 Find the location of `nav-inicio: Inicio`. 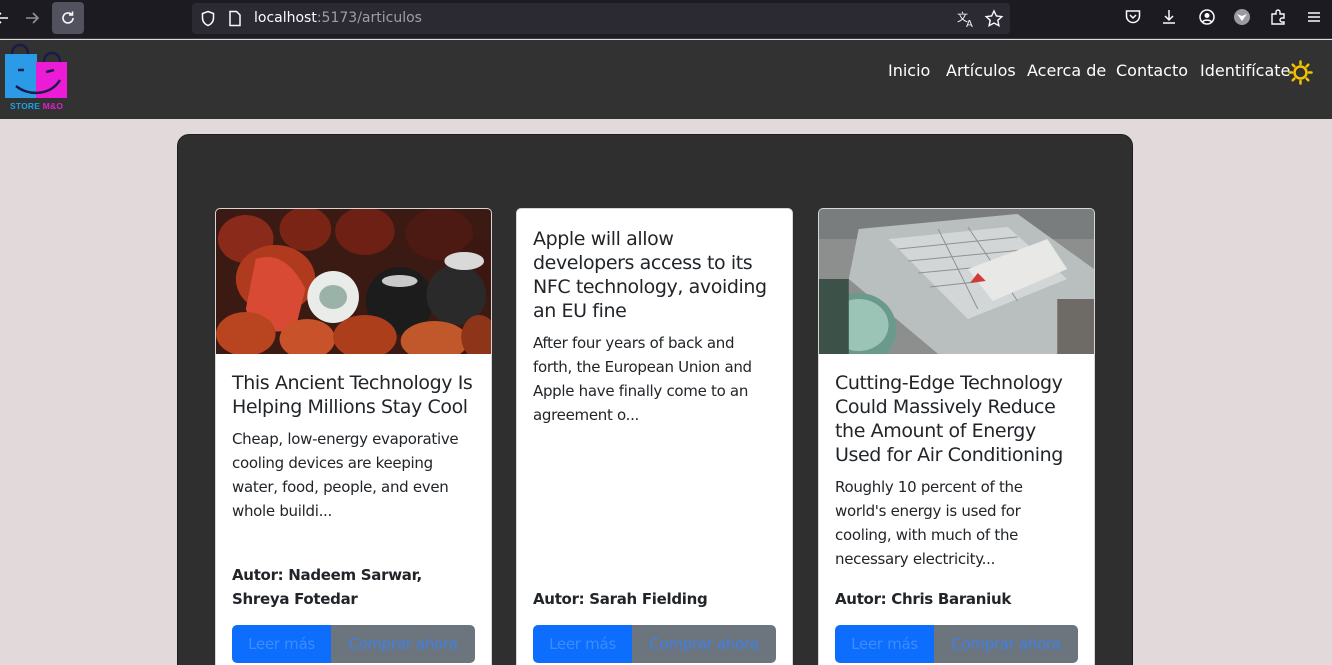

nav-inicio: Inicio is located at coordinates (909, 70).